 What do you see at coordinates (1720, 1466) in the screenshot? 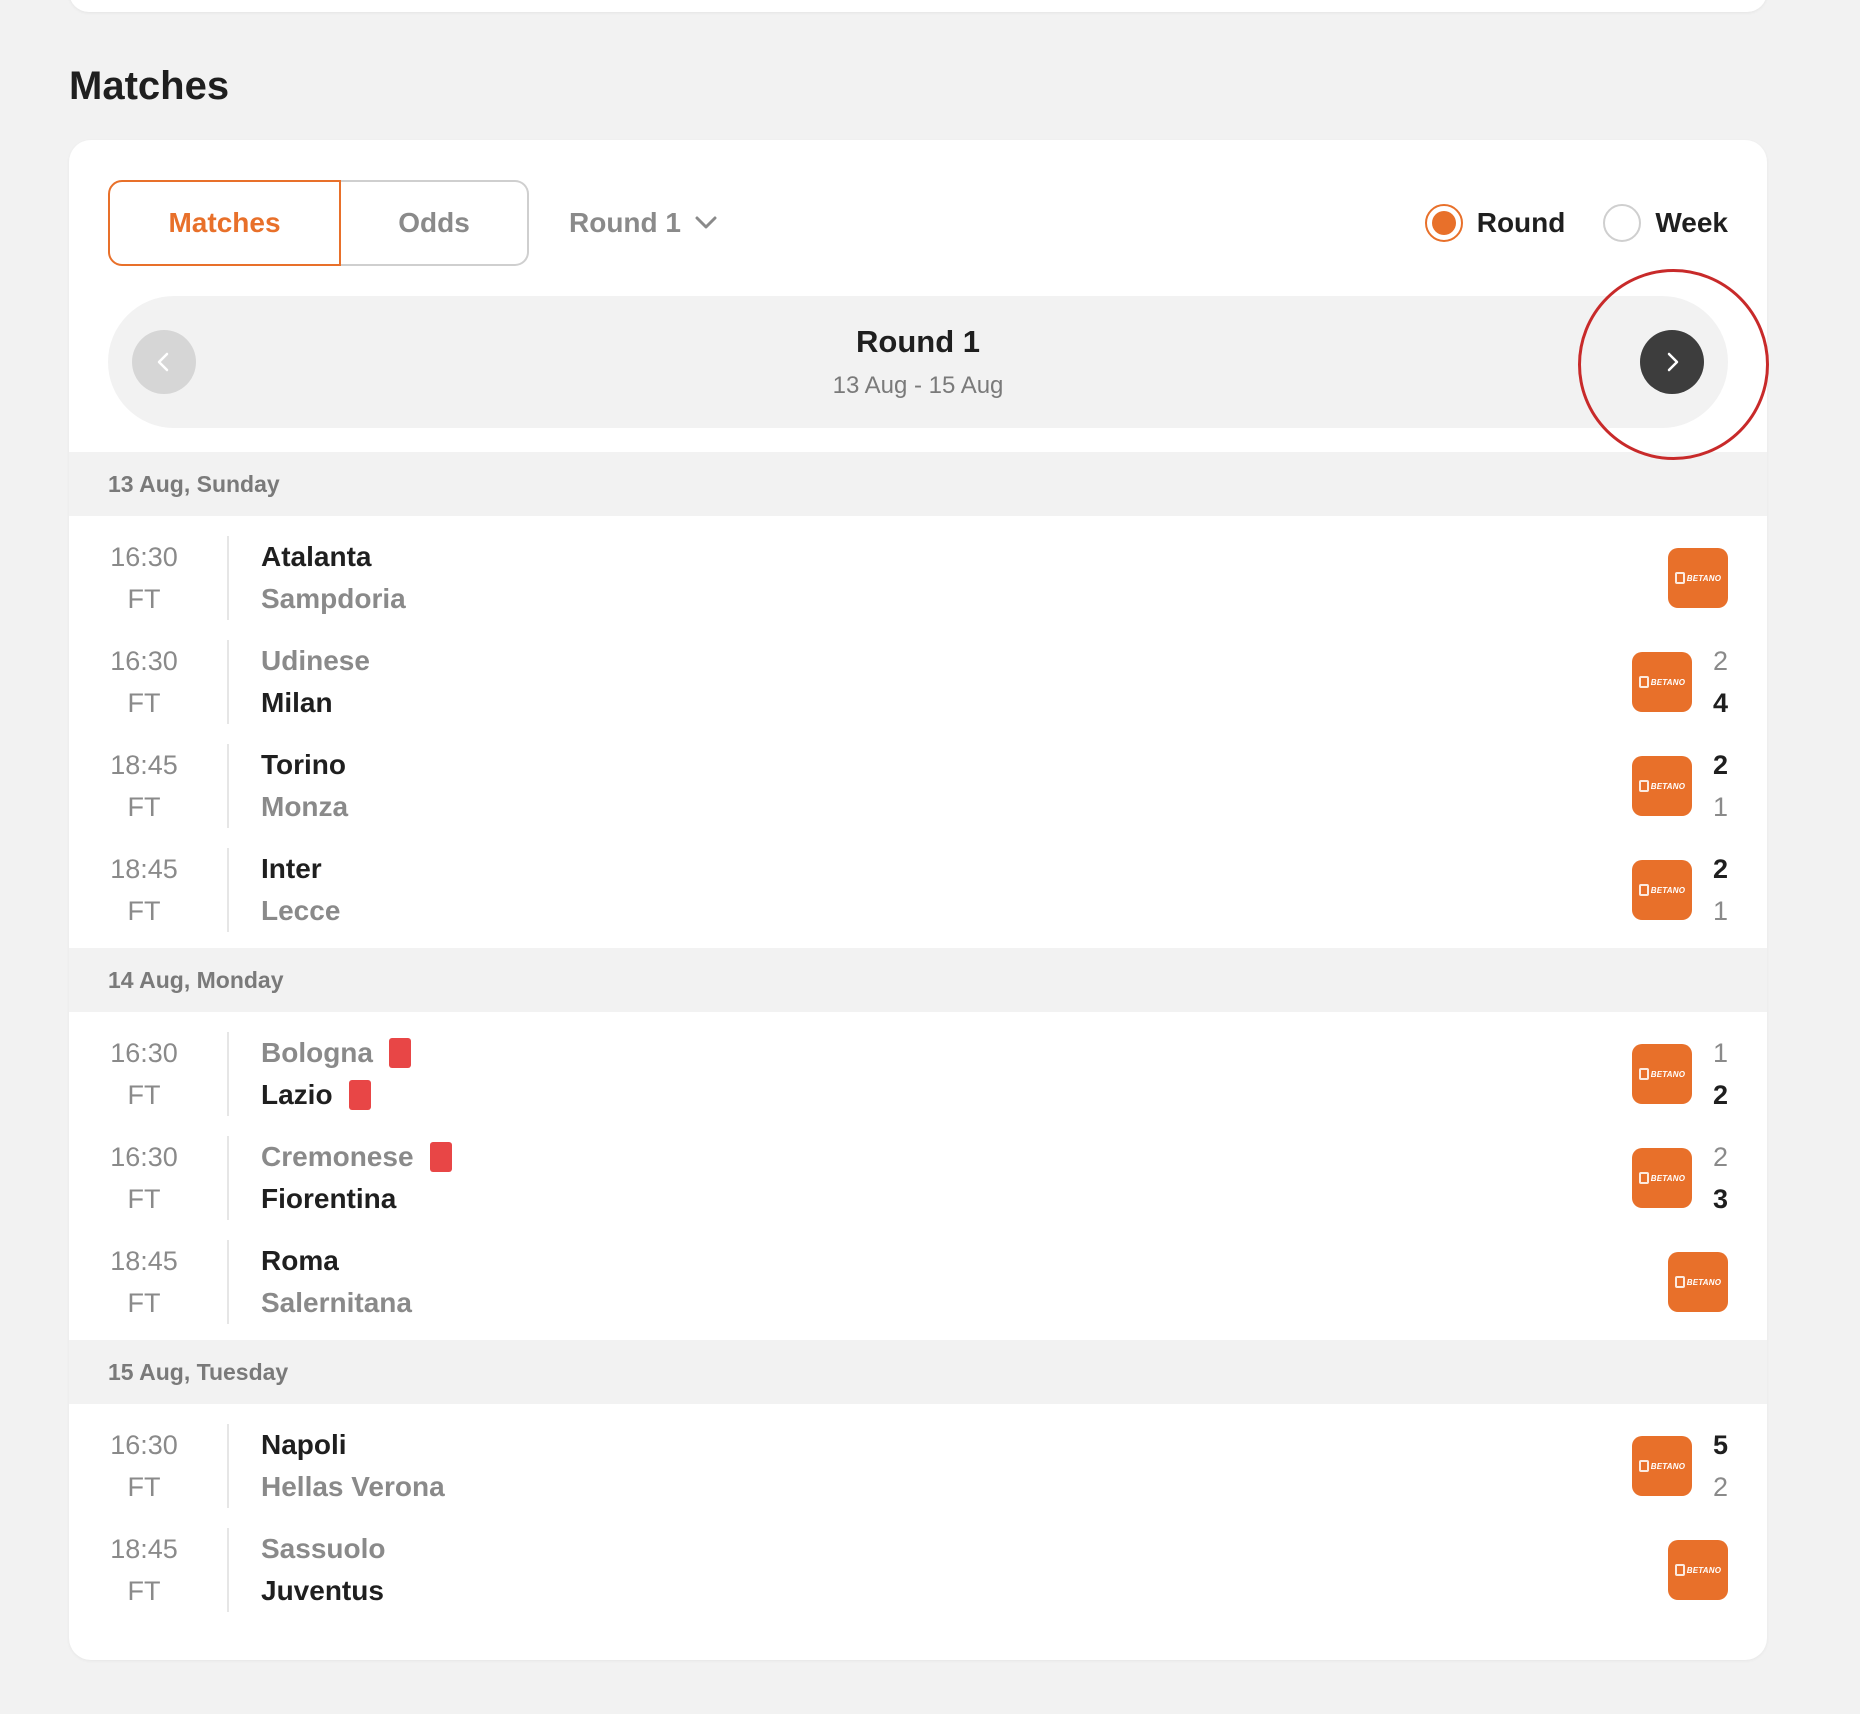
I see `match-score: 52` at bounding box center [1720, 1466].